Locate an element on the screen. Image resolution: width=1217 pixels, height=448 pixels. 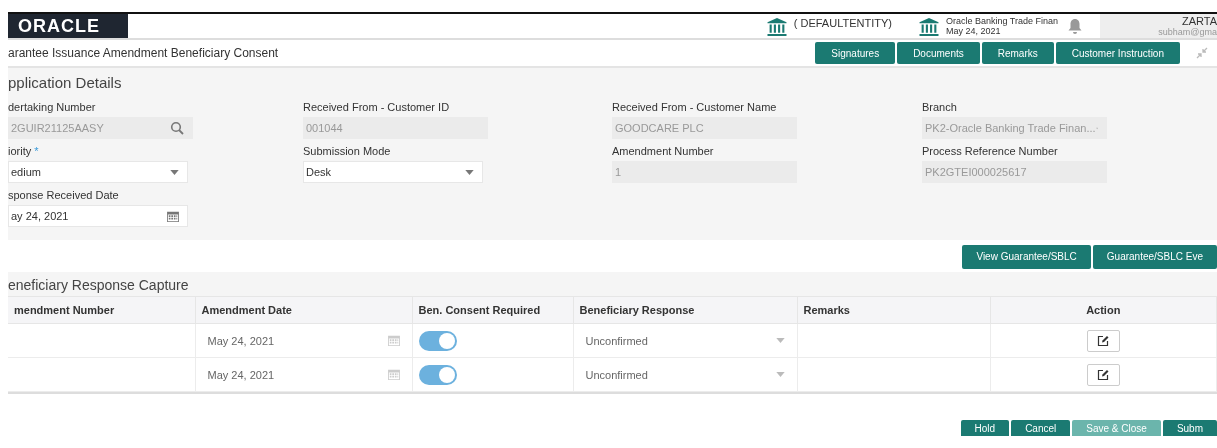
section-button: View Guarantee/SBLC is located at coordinates (1026, 256).